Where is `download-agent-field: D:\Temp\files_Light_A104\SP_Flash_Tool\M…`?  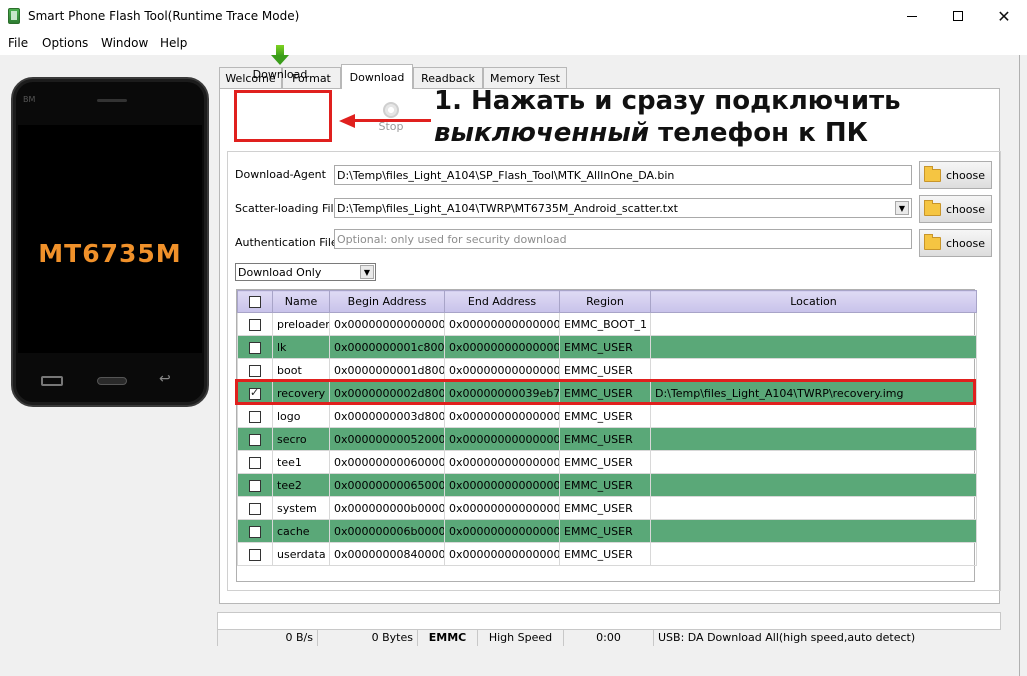
download-agent-field: D:\Temp\files_Light_A104\SP_Flash_Tool\M… is located at coordinates (623, 175).